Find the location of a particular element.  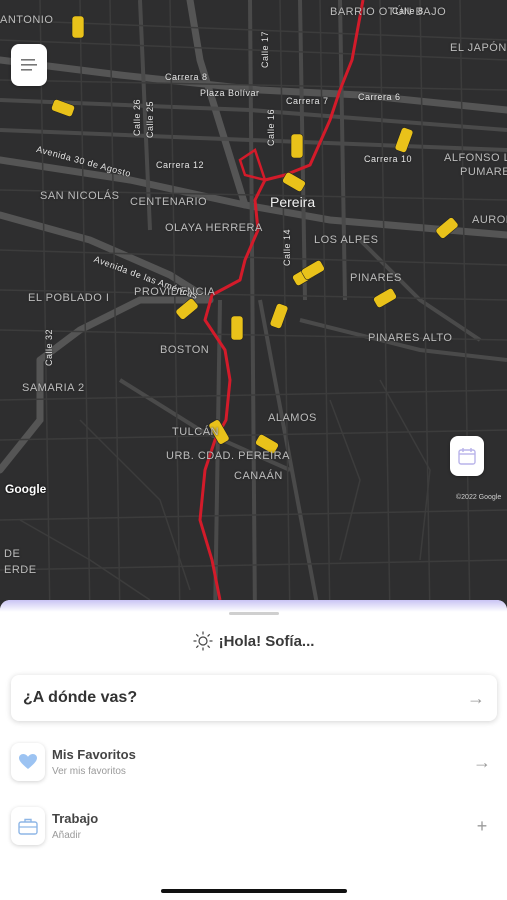

list-item-work: Trabajo Añadir + is located at coordinates (254, 826).